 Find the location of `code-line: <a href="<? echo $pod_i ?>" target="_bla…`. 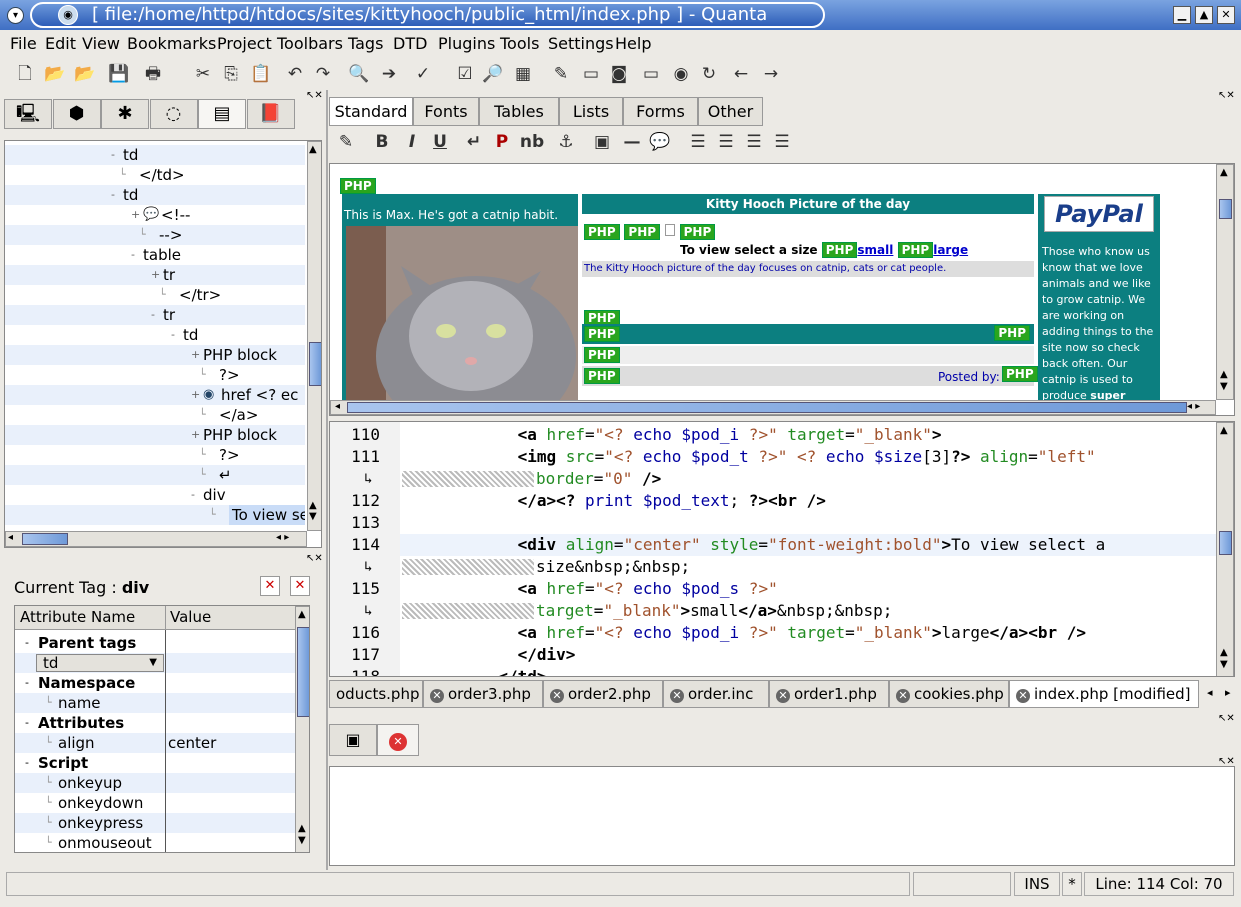

code-line: <a href="<? echo $pod_i ?>" target="_bla… is located at coordinates (818, 435).